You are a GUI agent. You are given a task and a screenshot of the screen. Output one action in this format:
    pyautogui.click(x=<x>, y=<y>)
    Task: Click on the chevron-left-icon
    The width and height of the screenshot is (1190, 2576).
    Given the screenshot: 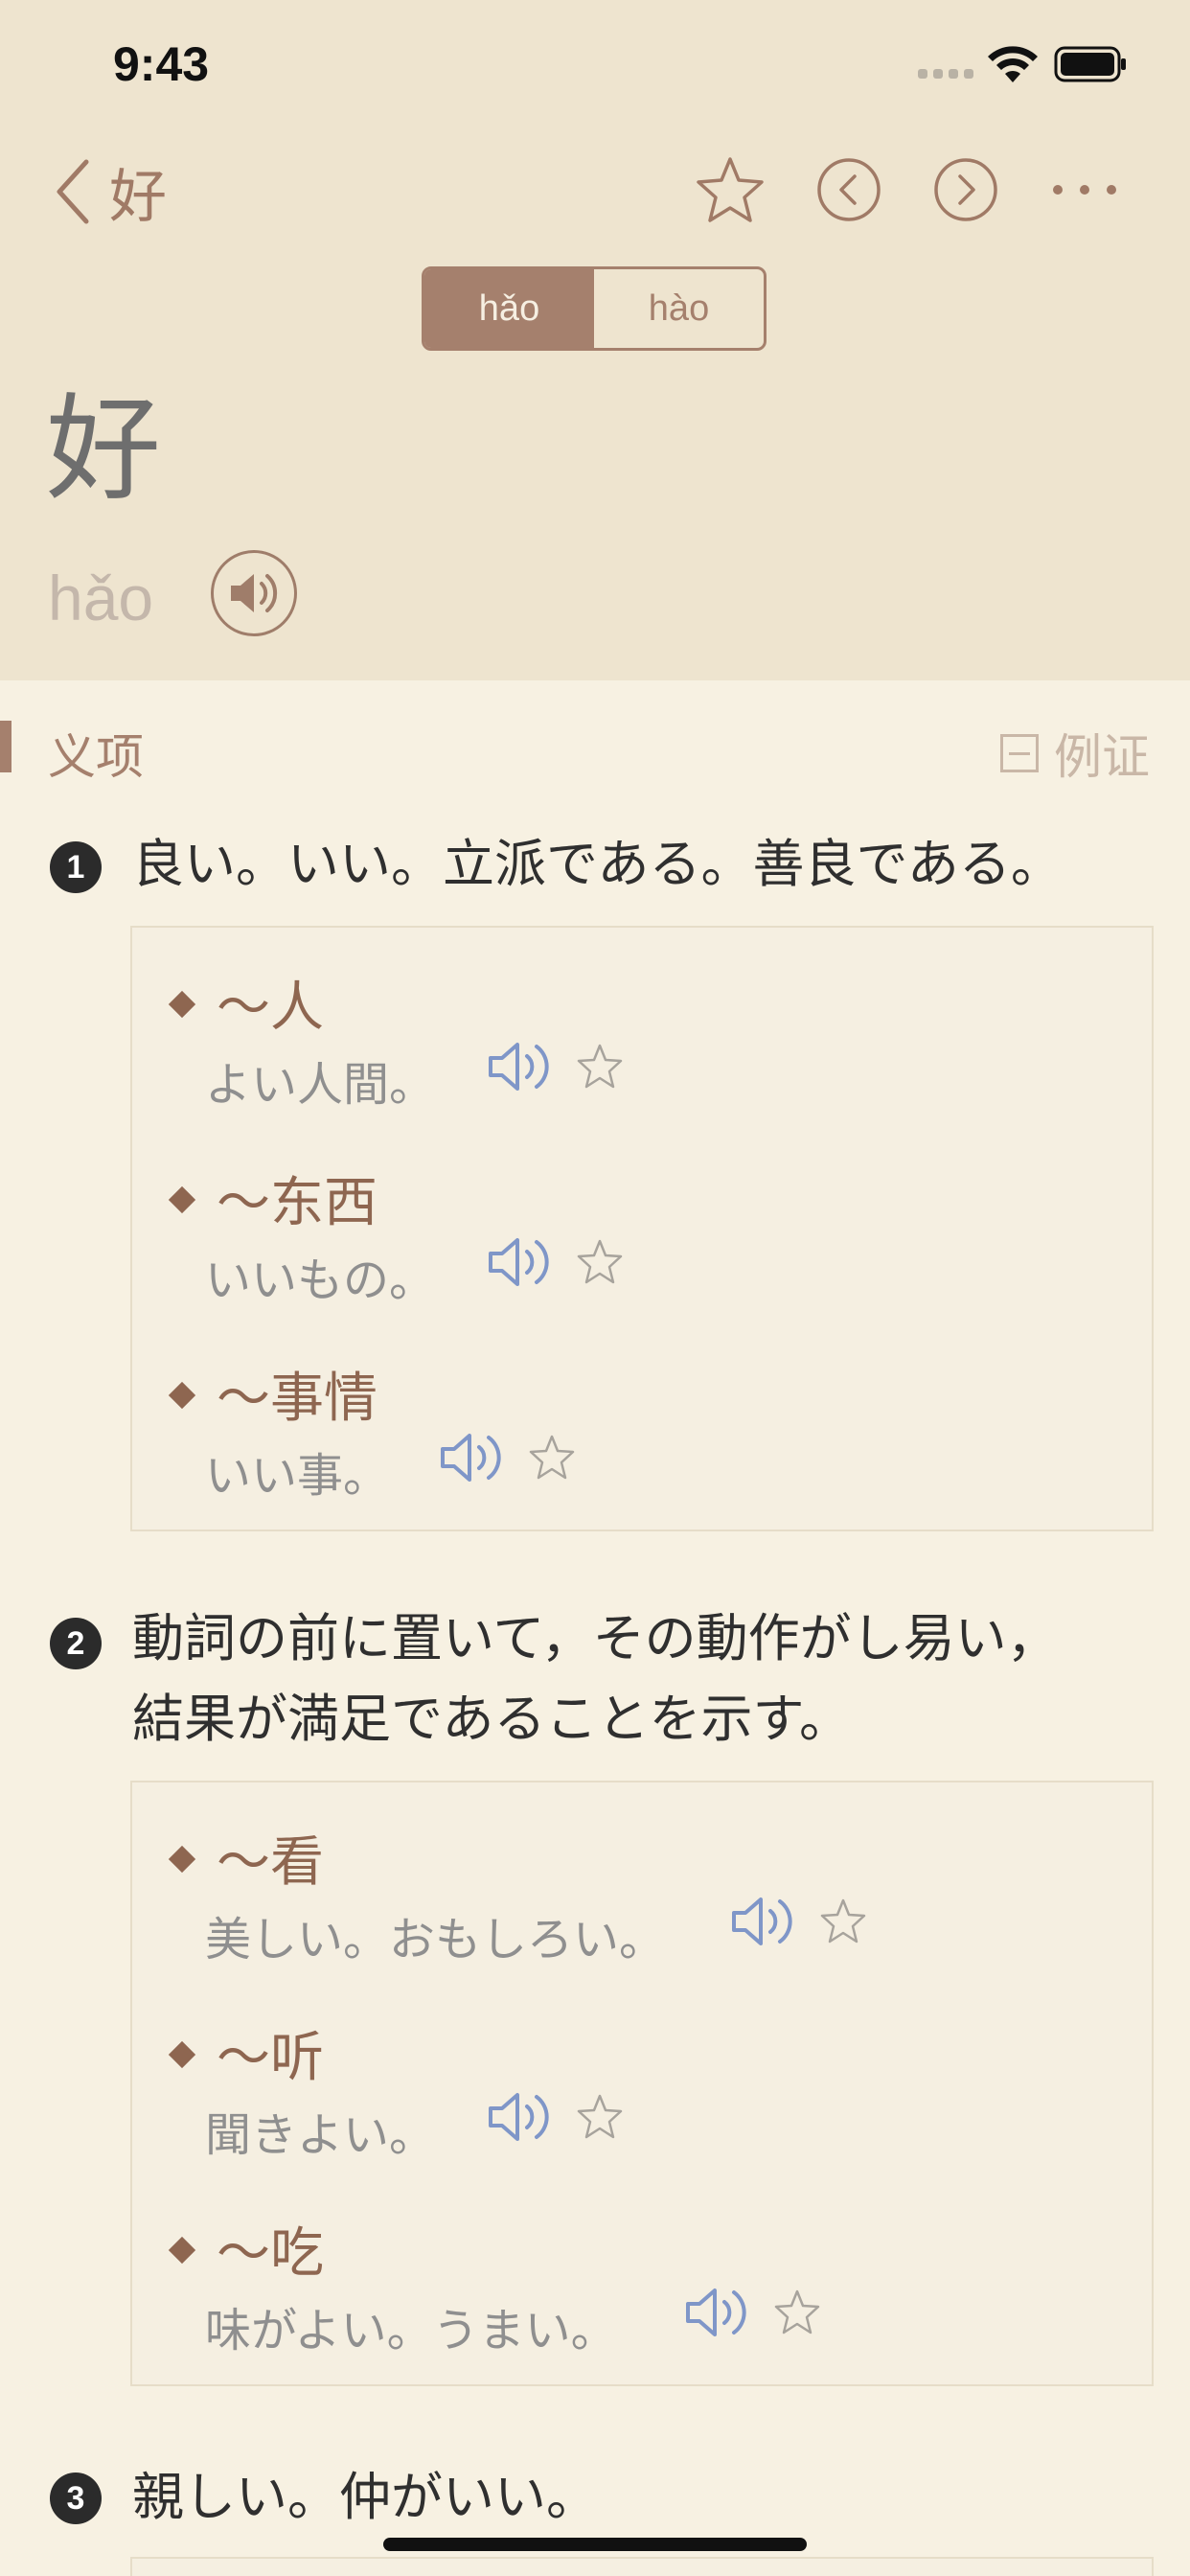 What is the action you would take?
    pyautogui.click(x=73, y=191)
    